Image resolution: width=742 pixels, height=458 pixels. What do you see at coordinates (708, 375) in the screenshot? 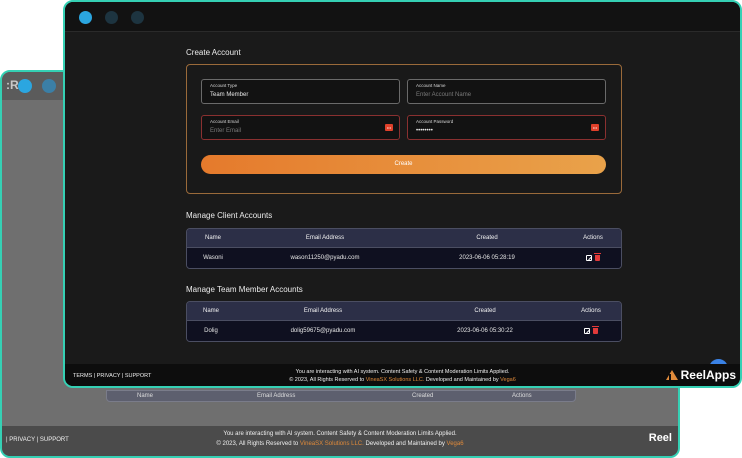
I see `brand-name: ReelApps` at bounding box center [708, 375].